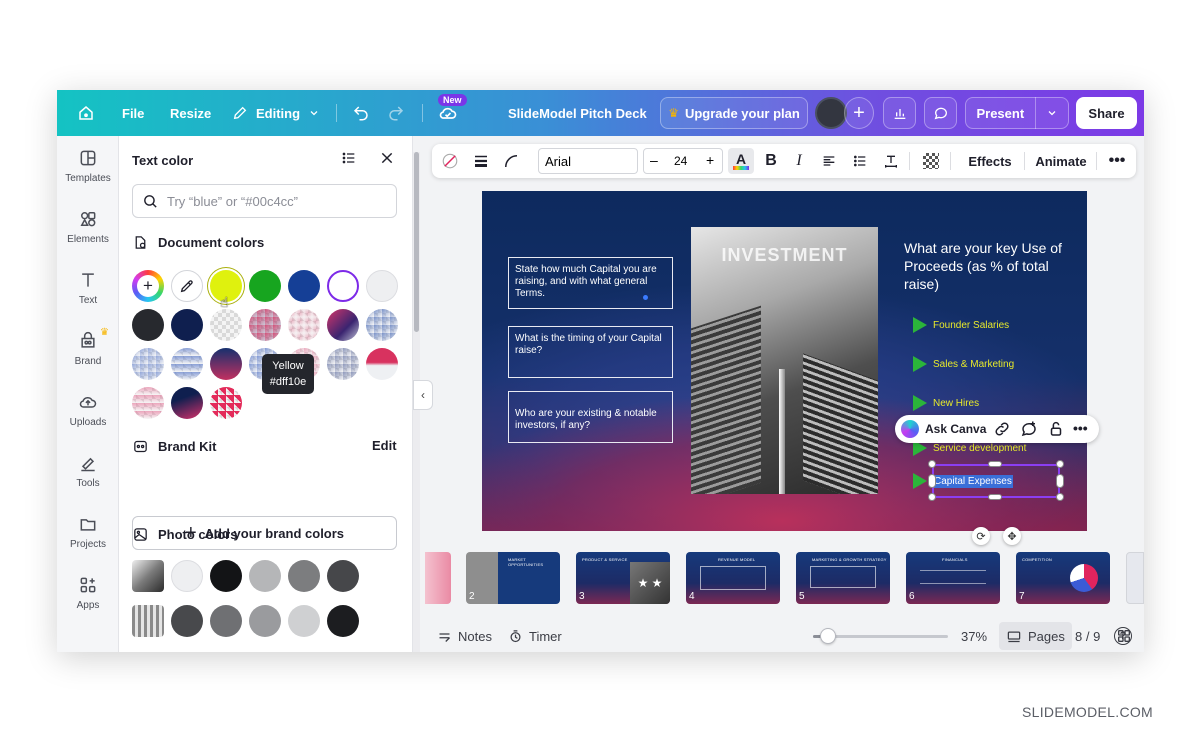 This screenshot has height=743, width=1200. What do you see at coordinates (361, 113) in the screenshot?
I see `undo-icon` at bounding box center [361, 113].